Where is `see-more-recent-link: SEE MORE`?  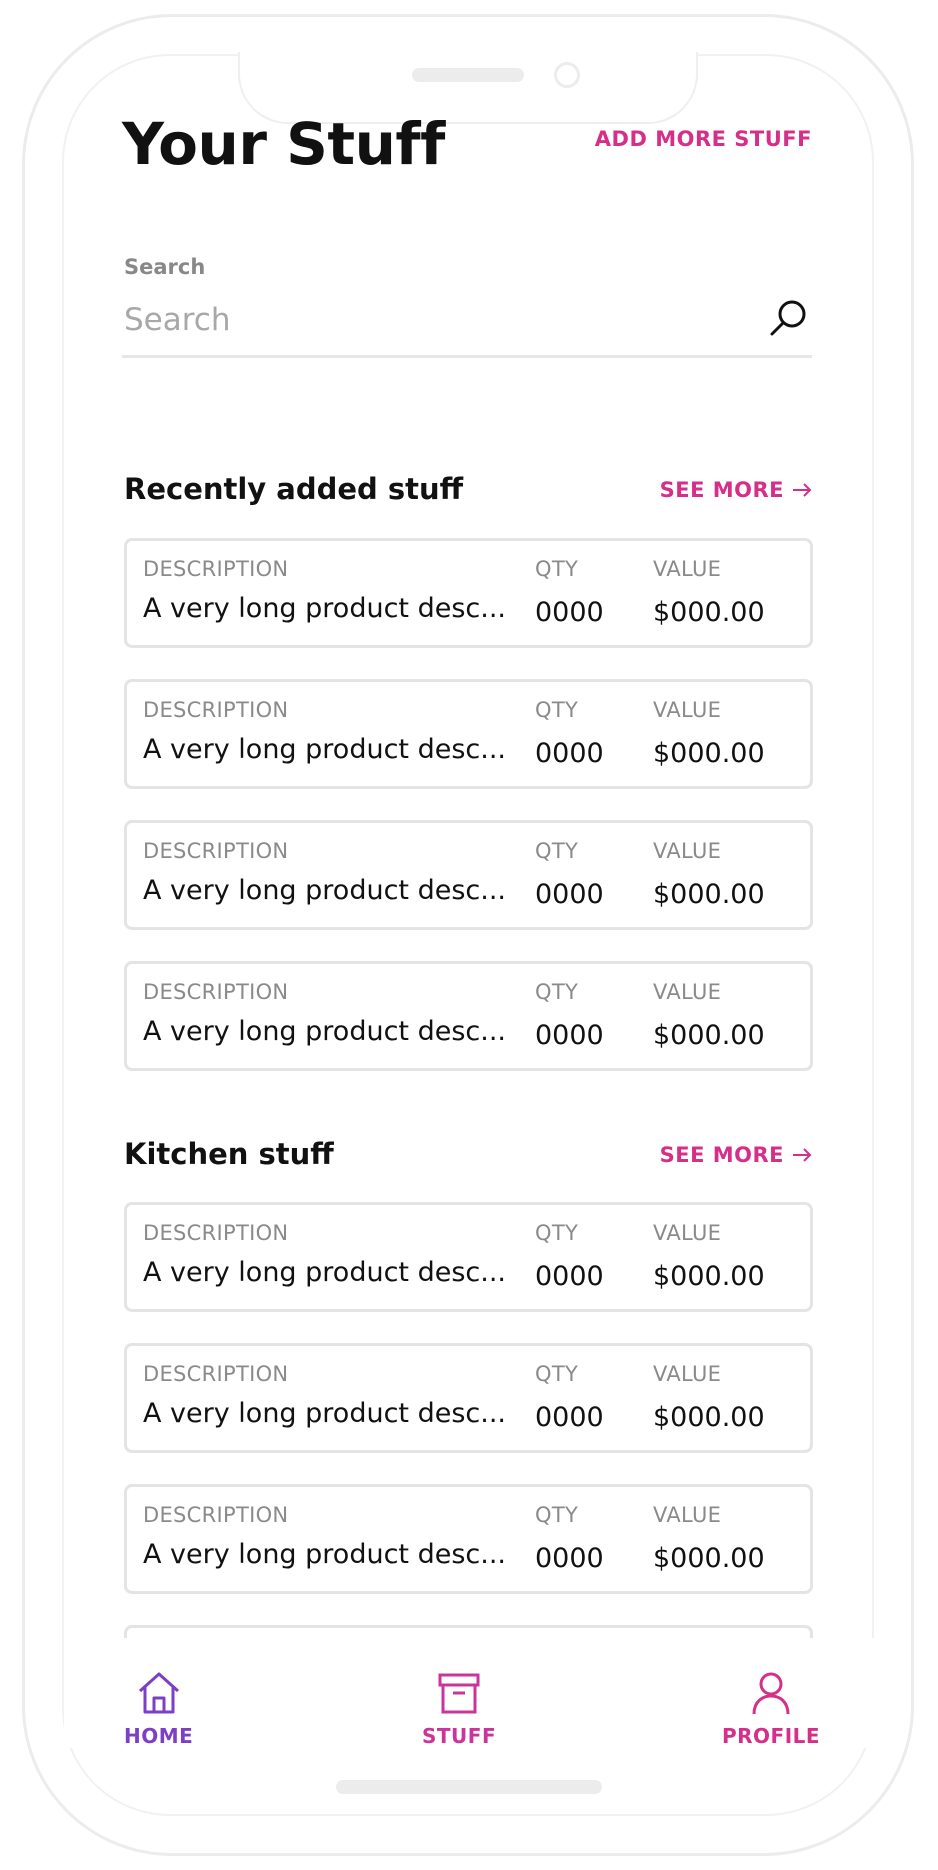 see-more-recent-link: SEE MORE is located at coordinates (736, 490).